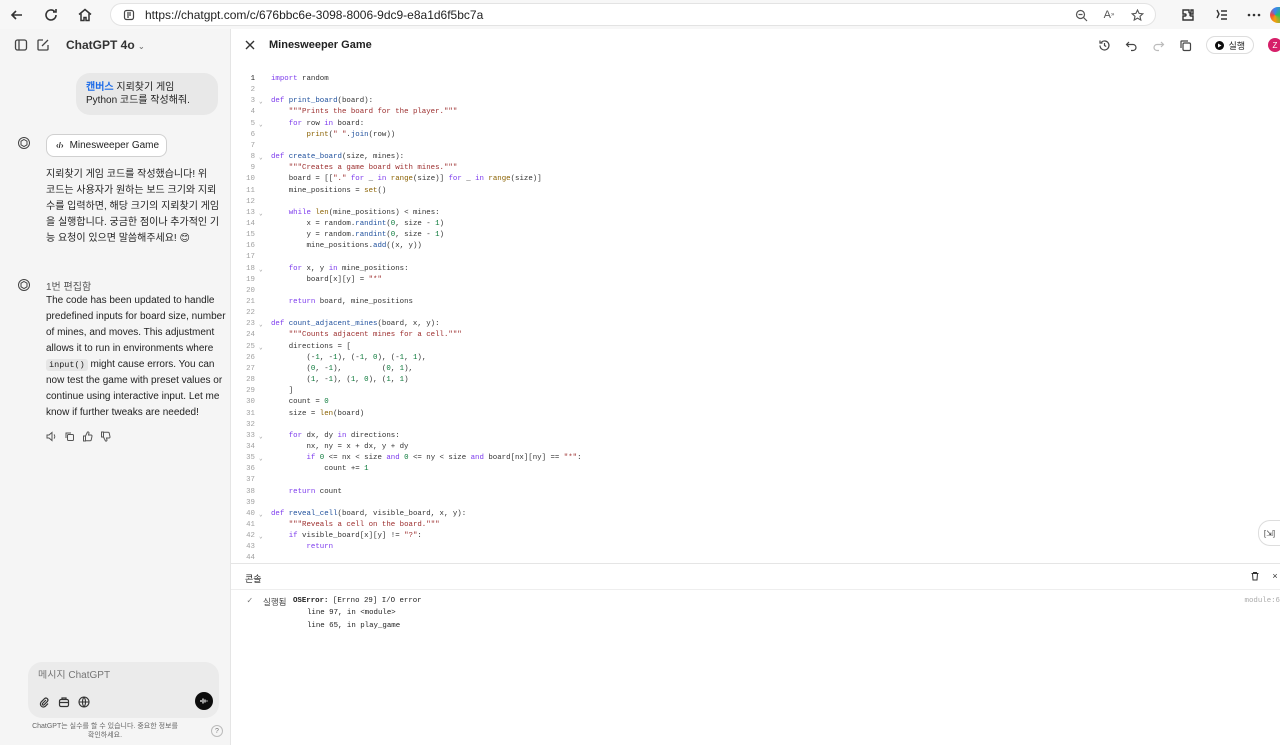 The height and width of the screenshot is (745, 1280). What do you see at coordinates (755, 503) in the screenshot?
I see `code-line: 39` at bounding box center [755, 503].